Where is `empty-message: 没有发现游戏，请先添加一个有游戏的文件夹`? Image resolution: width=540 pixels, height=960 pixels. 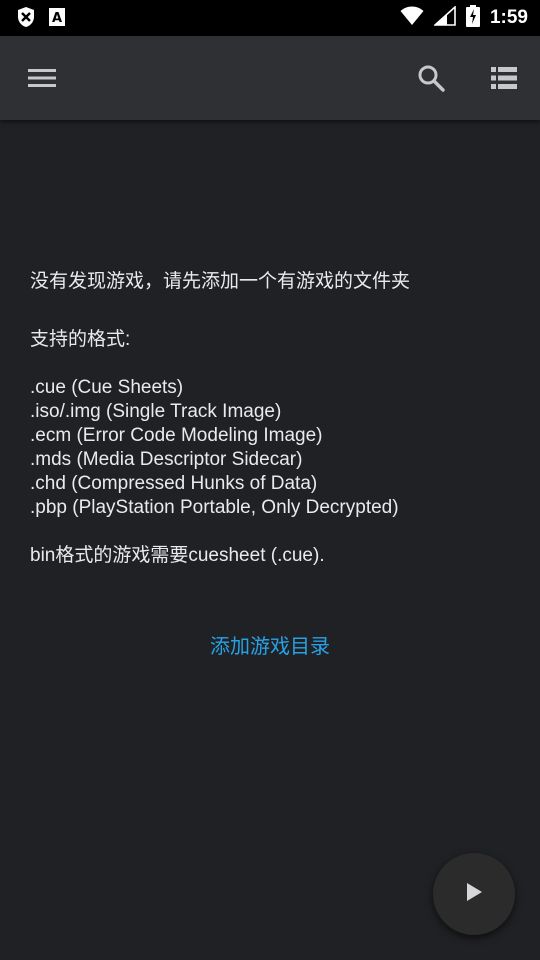 empty-message: 没有发现游戏，请先添加一个有游戏的文件夹 is located at coordinates (220, 281).